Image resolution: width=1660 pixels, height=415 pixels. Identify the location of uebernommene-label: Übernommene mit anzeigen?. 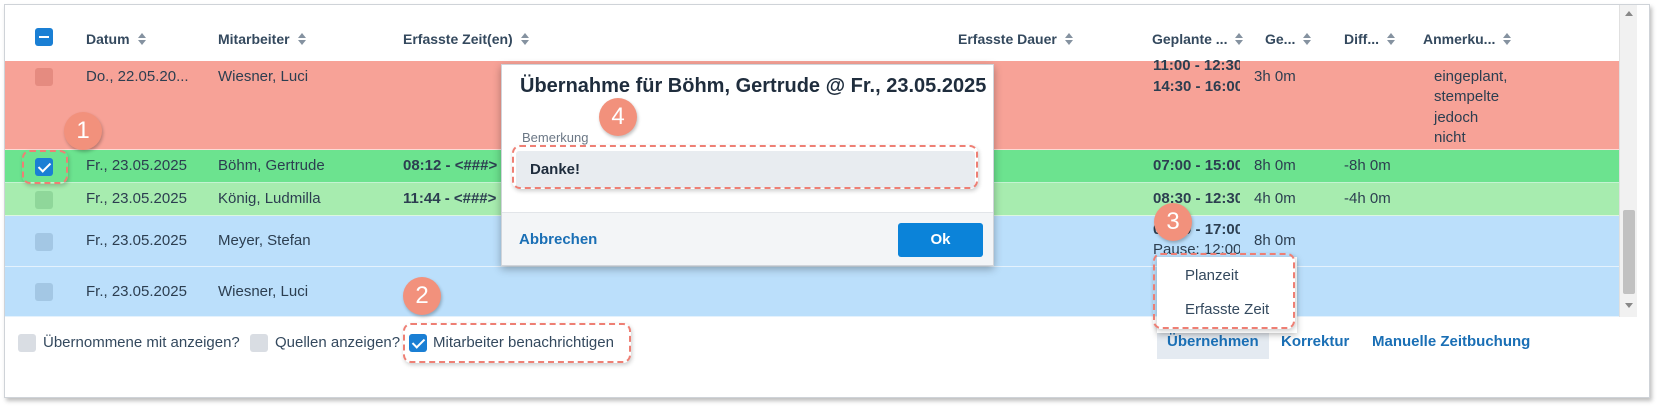
(141, 342).